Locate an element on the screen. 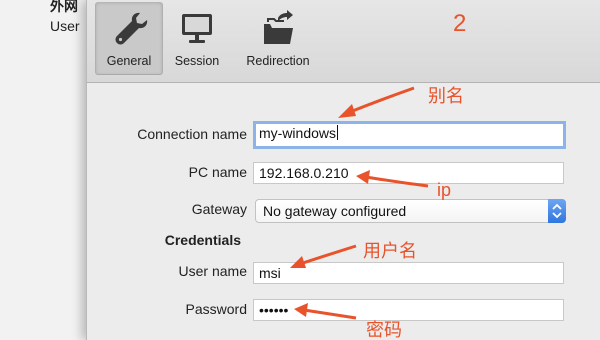  arrow-username is located at coordinates (328, 255).